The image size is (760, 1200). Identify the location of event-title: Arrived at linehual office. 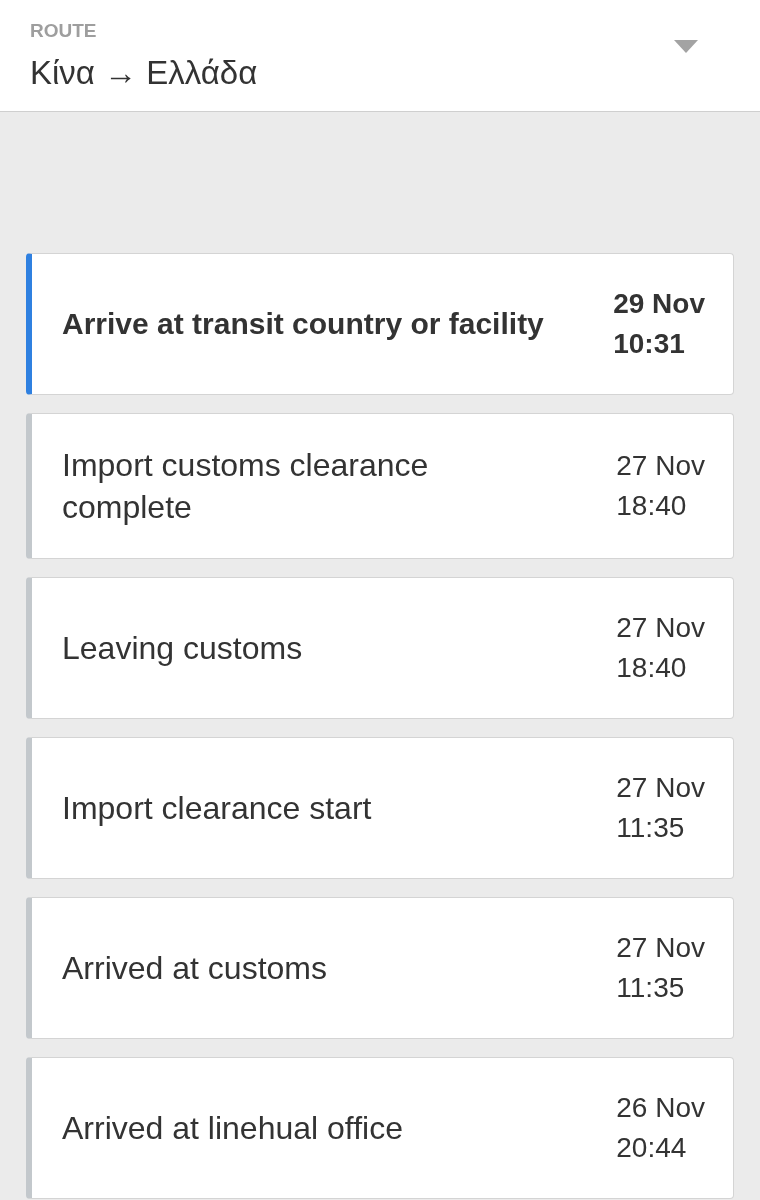
(233, 1128).